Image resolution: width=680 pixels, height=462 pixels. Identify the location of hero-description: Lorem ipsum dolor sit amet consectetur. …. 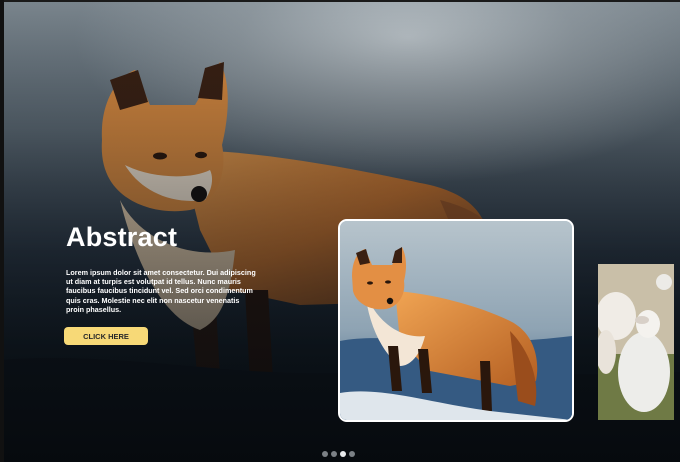
(161, 291).